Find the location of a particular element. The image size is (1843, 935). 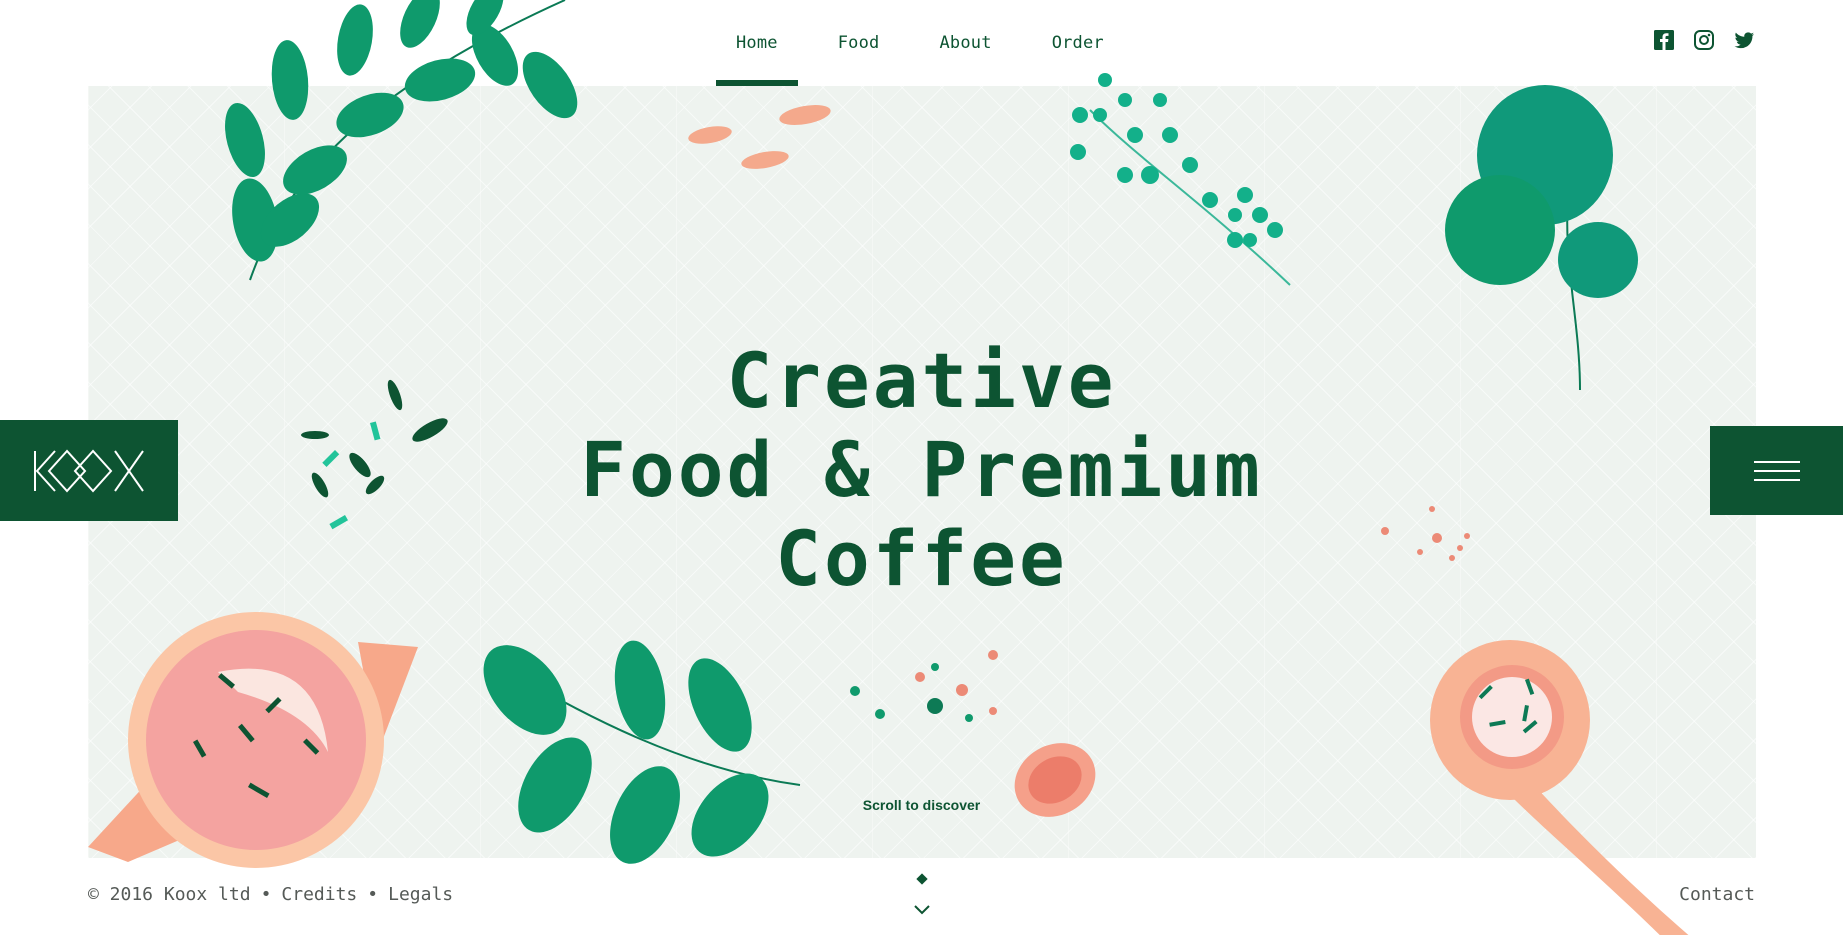

instagram-icon is located at coordinates (1704, 40).